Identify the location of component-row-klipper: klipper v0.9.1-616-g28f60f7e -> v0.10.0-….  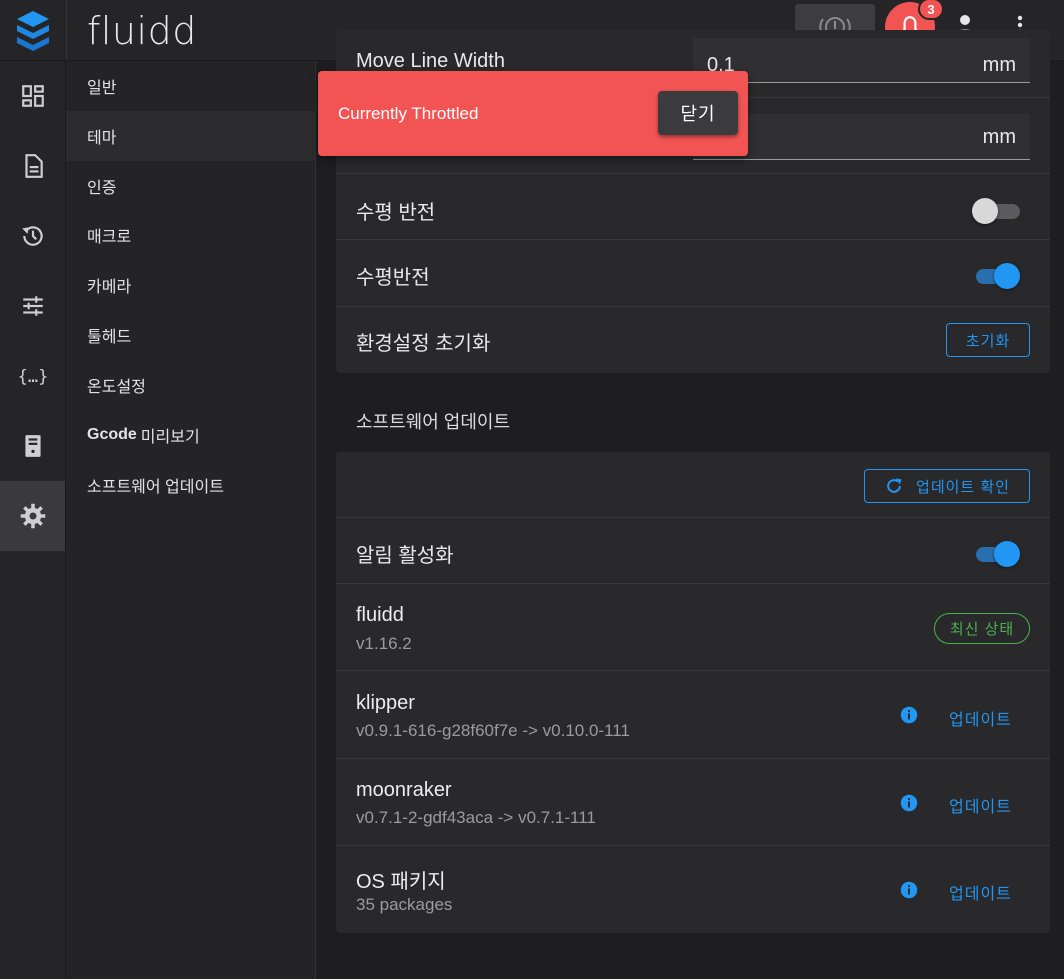
(693, 715).